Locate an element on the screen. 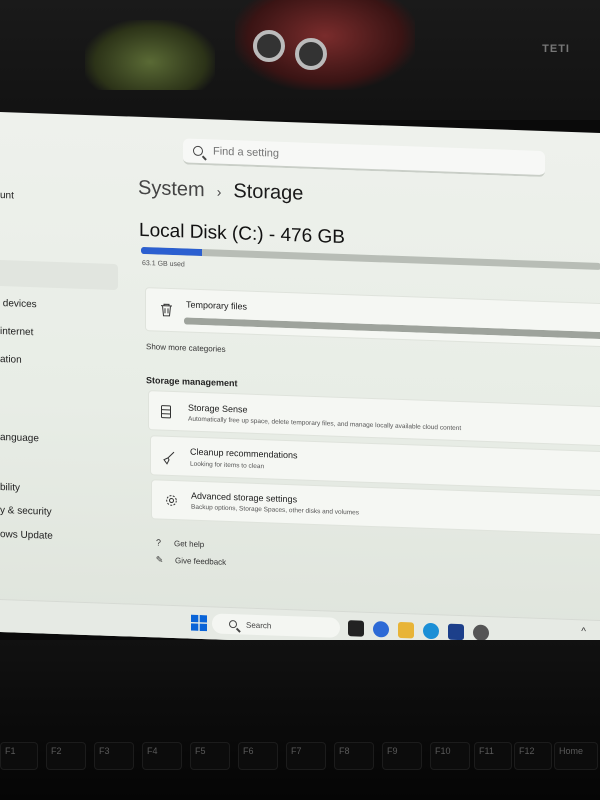 The height and width of the screenshot is (800, 600). broom-icon is located at coordinates (169, 458).